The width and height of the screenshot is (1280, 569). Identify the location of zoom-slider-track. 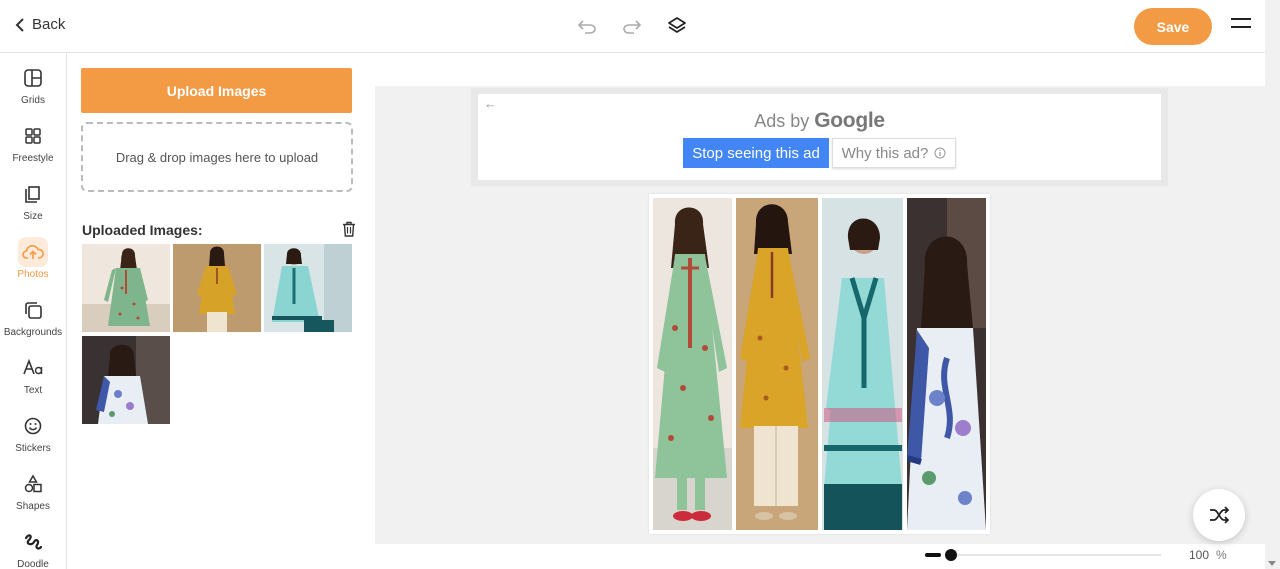
(1054, 555).